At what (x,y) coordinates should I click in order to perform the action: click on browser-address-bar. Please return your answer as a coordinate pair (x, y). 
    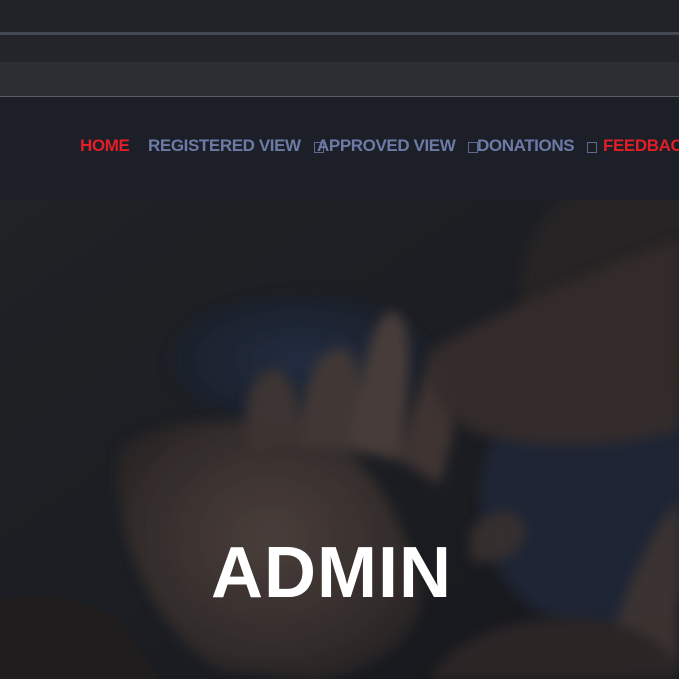
    Looking at the image, I should click on (339, 79).